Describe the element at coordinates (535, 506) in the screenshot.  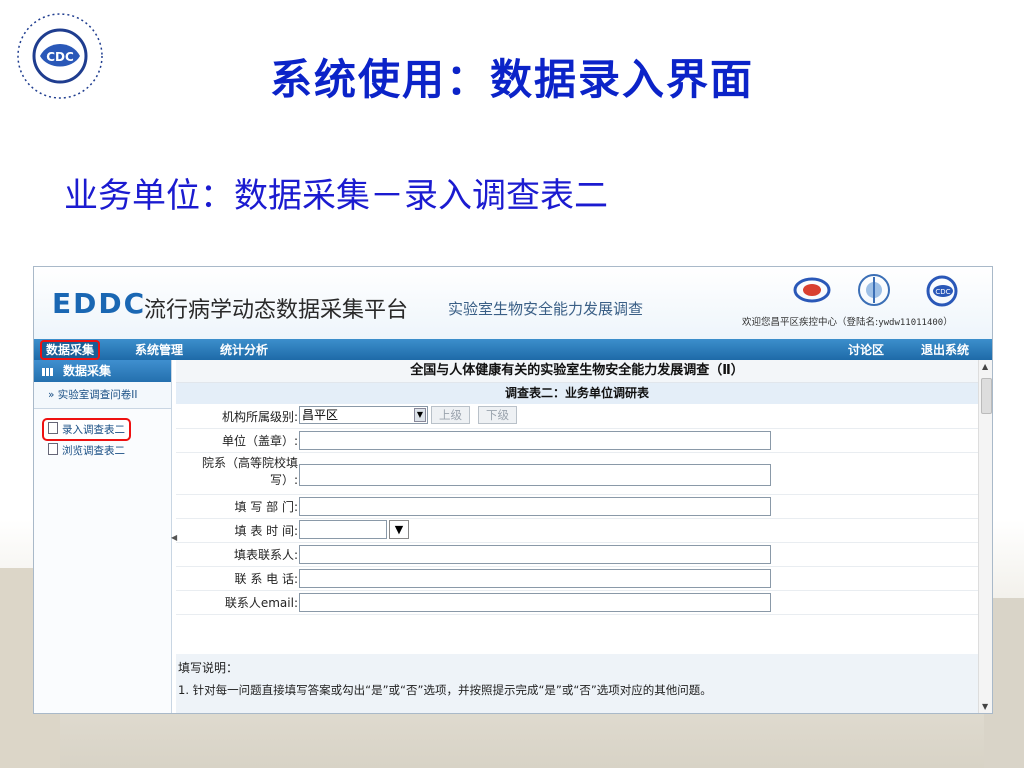
I see `fill-department-input` at that location.